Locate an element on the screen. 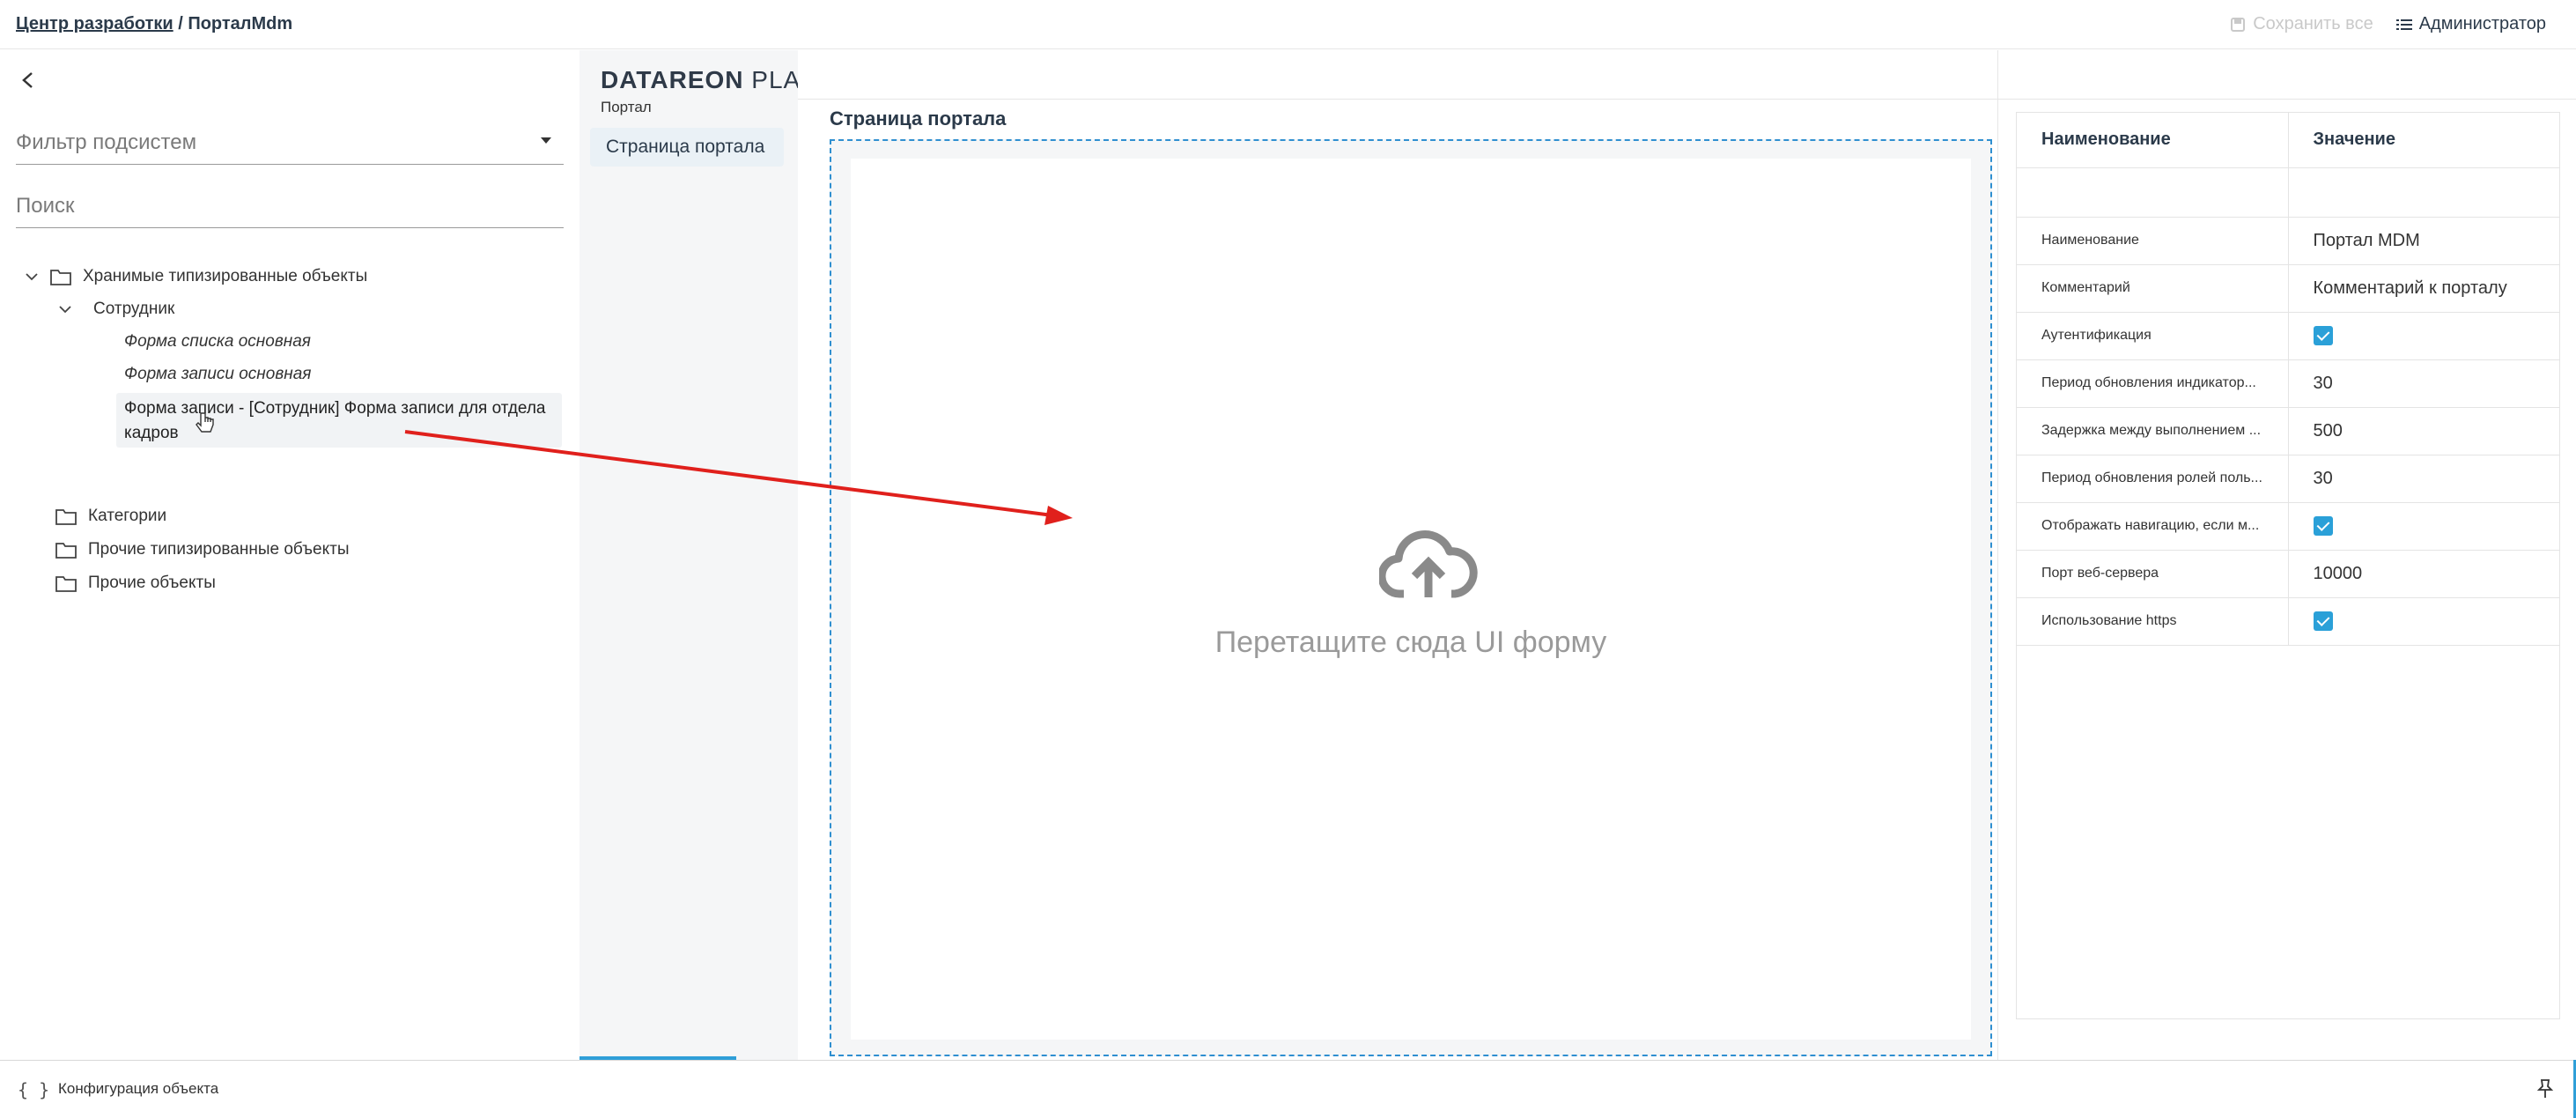 This screenshot has height=1118, width=2576. property-name: Использование https is located at coordinates (2153, 621).